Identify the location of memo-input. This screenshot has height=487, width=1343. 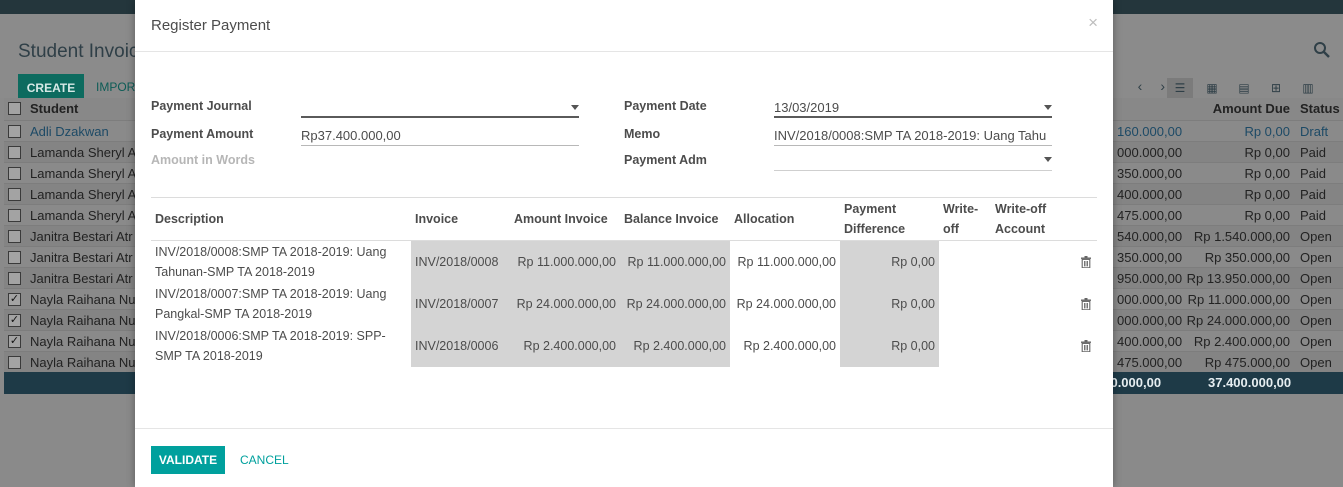
(913, 136).